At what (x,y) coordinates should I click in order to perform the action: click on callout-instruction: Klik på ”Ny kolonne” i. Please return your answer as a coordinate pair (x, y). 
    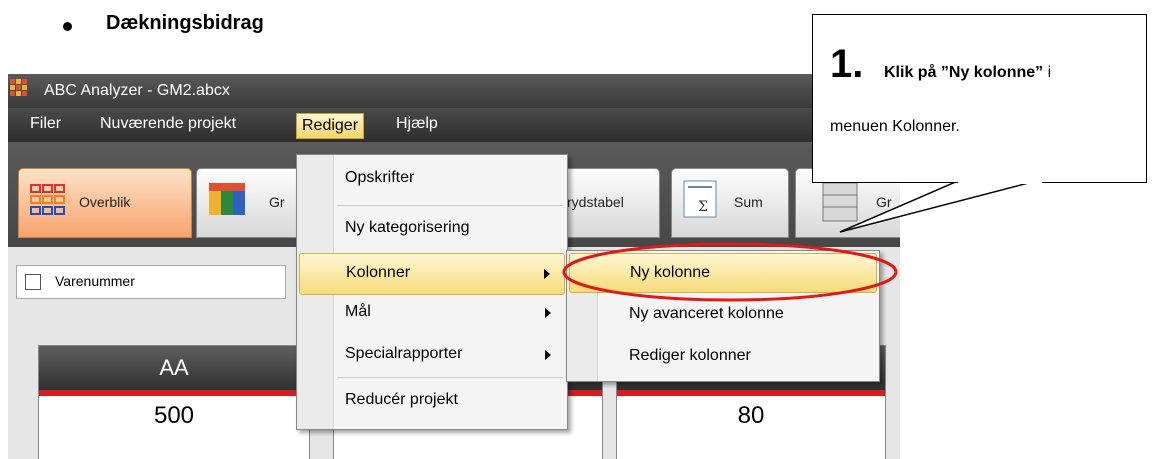
    Looking at the image, I should click on (967, 73).